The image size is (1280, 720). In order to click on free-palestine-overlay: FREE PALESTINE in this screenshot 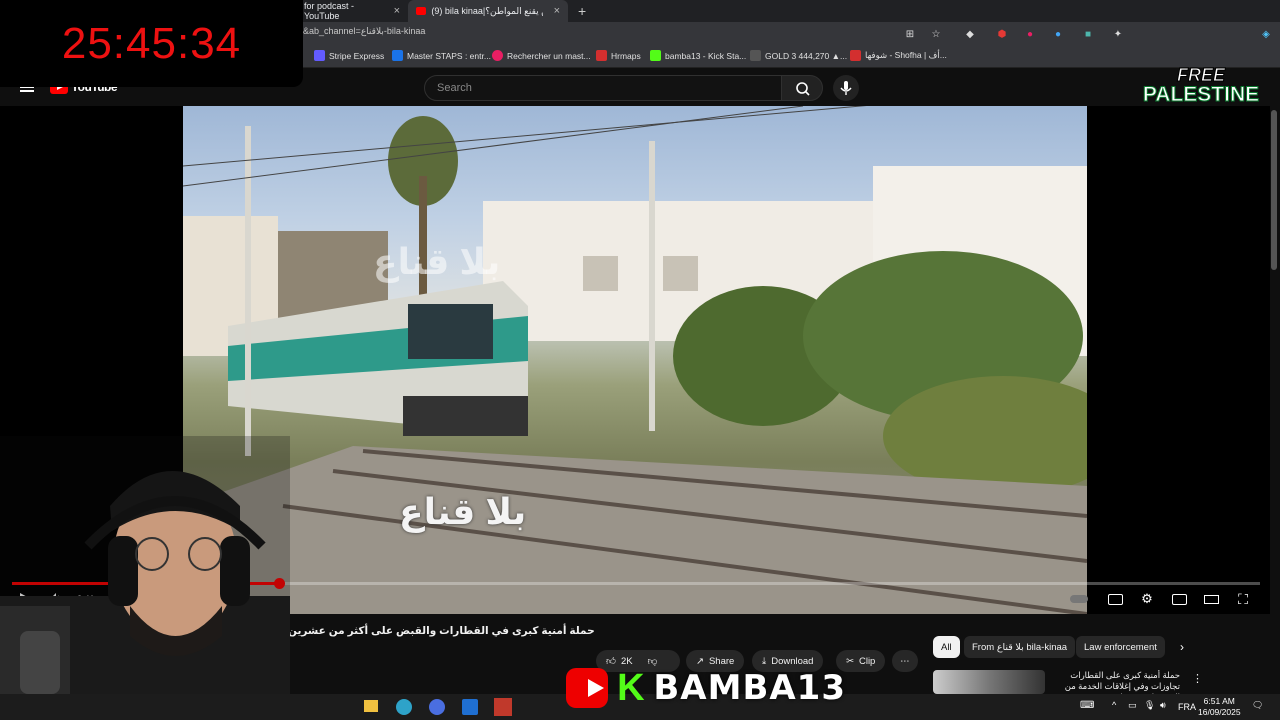, I will do `click(1201, 89)`.